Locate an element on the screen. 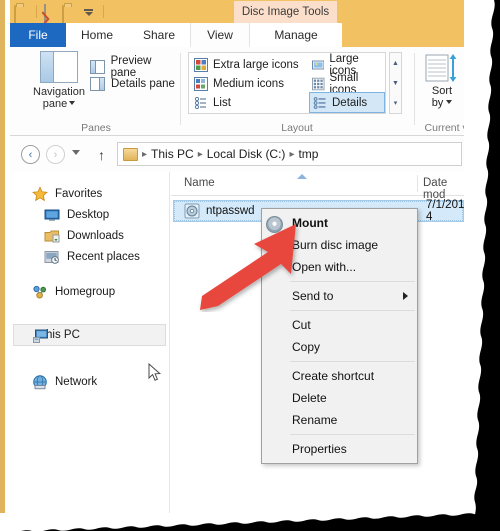 The width and height of the screenshot is (500, 531). sidebar-item-network: Network is located at coordinates (64, 382).